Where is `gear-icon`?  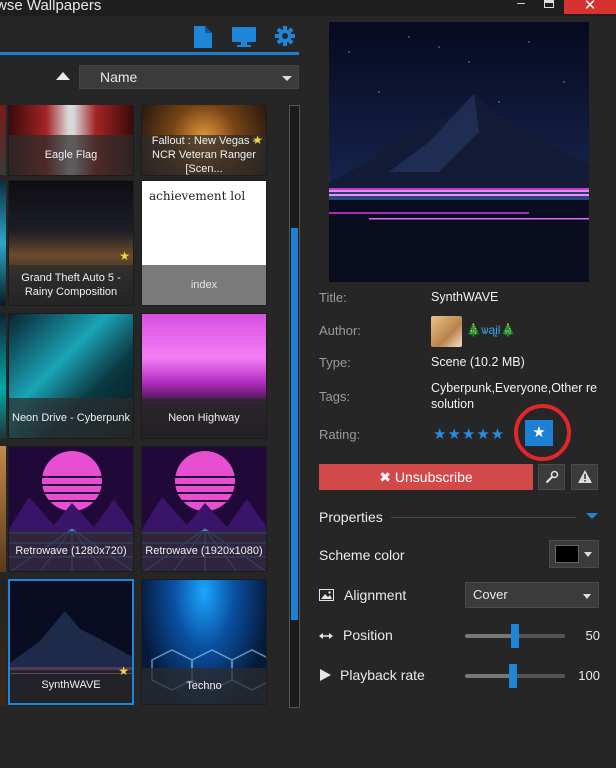 gear-icon is located at coordinates (285, 36).